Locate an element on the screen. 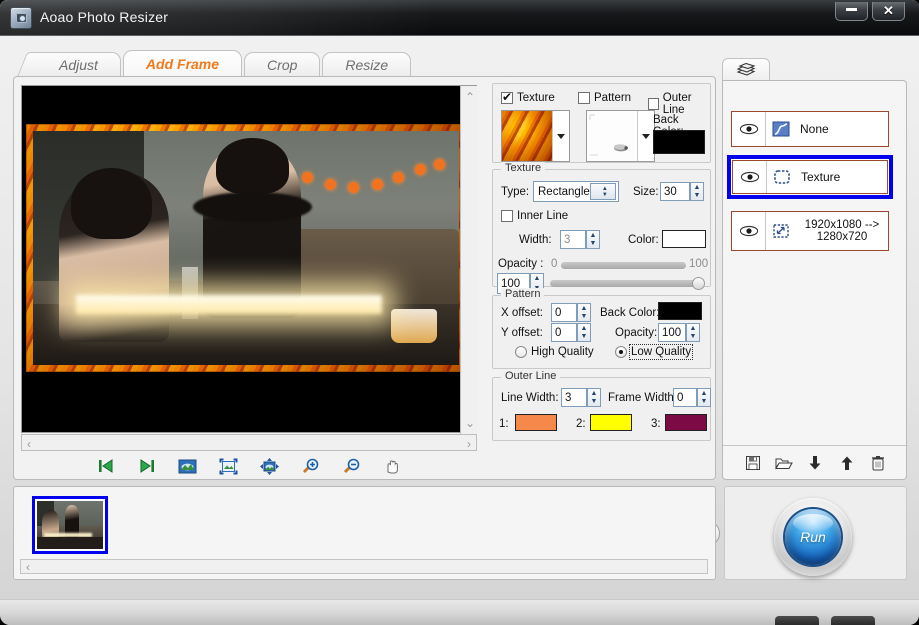 Image resolution: width=919 pixels, height=625 pixels. texture-dropdown-arrow is located at coordinates (560, 136).